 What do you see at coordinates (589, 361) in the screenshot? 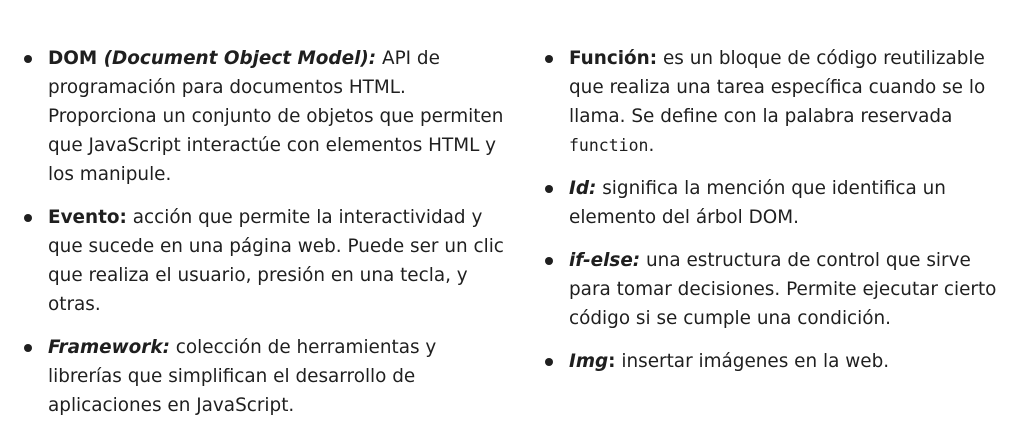
I see `glossary-term: Img` at bounding box center [589, 361].